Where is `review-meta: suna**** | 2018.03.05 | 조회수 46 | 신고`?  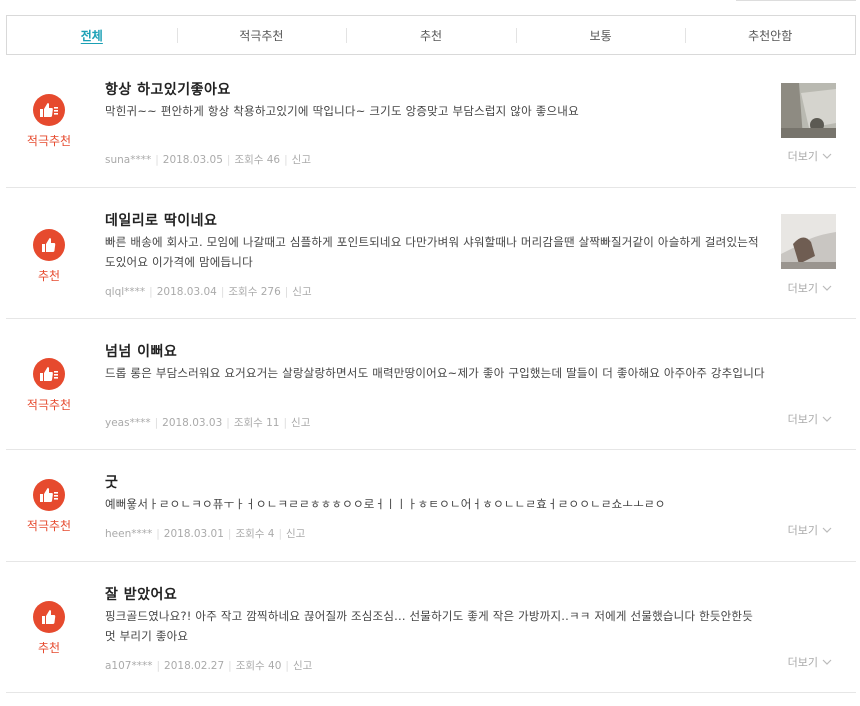
review-meta: suna**** | 2018.03.05 | 조회수 46 | 신고 is located at coordinates (208, 160).